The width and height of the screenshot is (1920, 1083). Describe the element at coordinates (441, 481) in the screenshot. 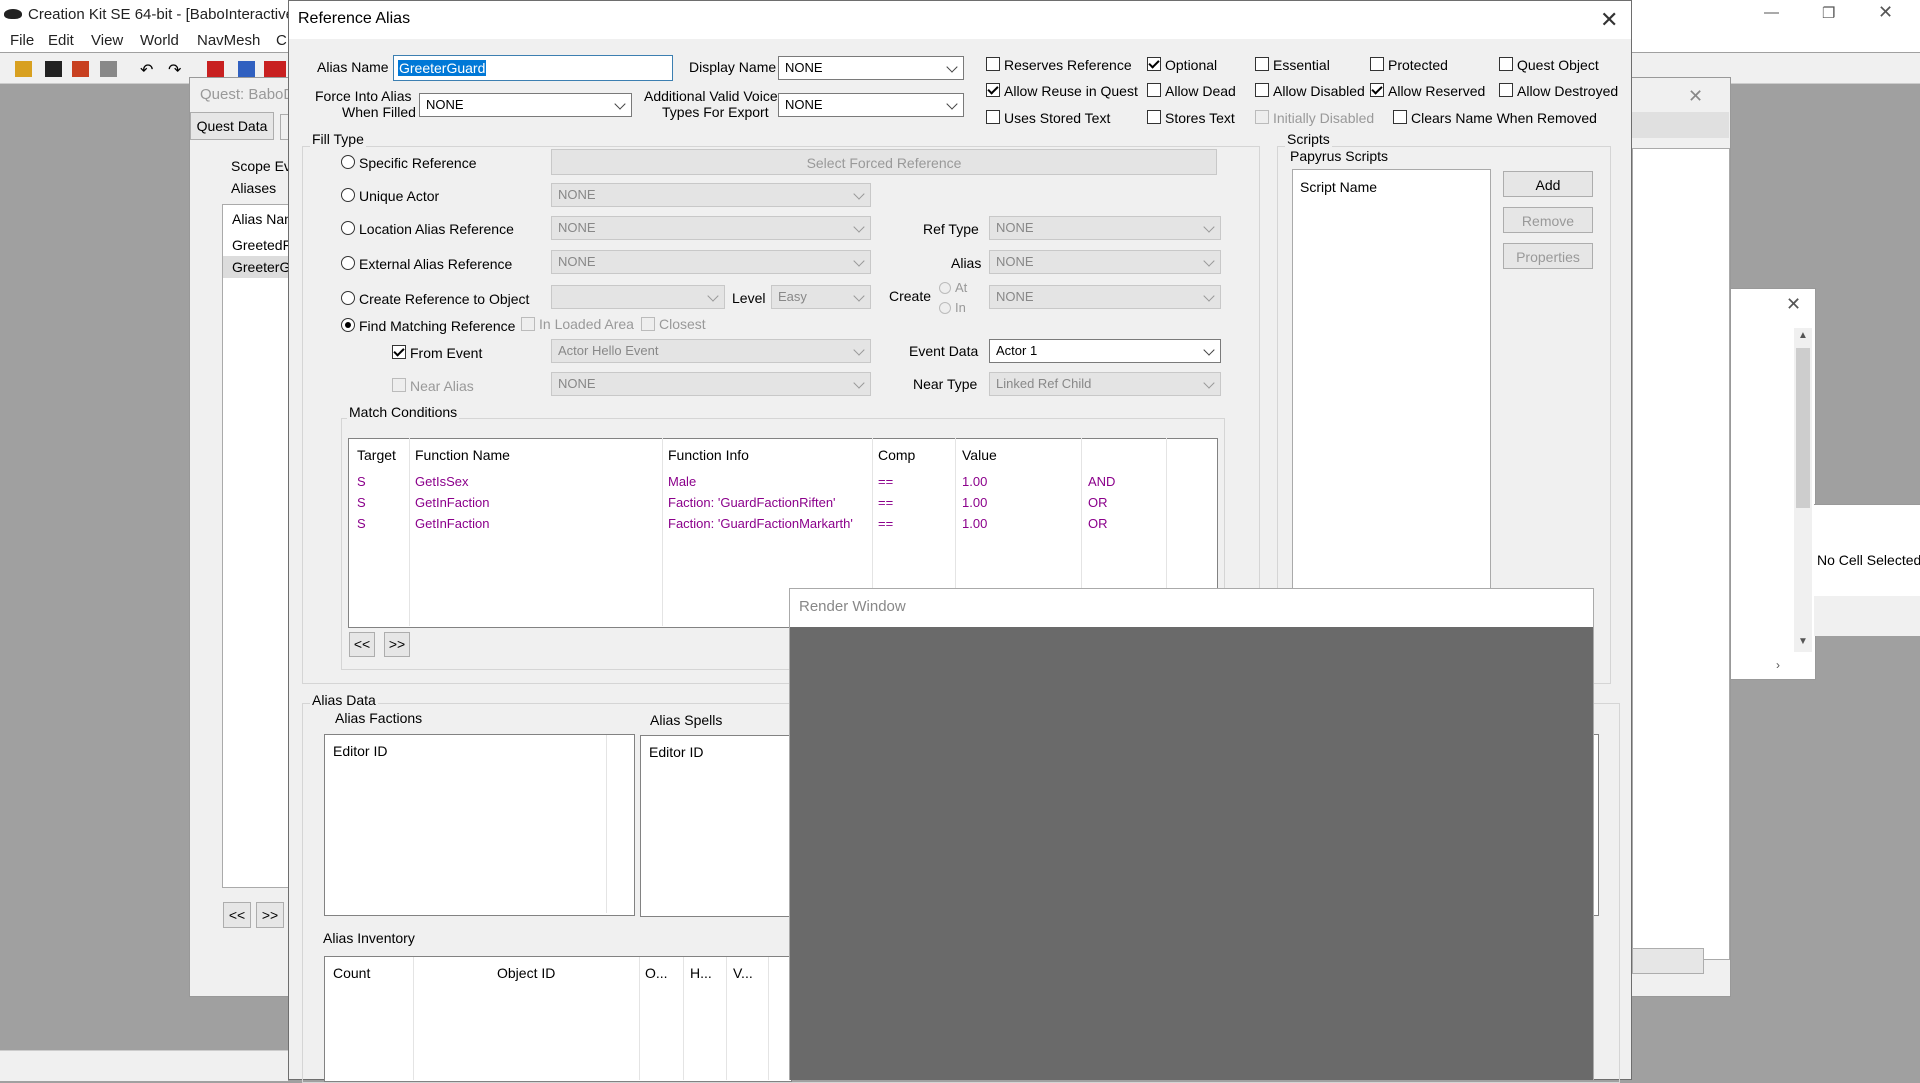

I see `cond-function: GetIsSex` at that location.